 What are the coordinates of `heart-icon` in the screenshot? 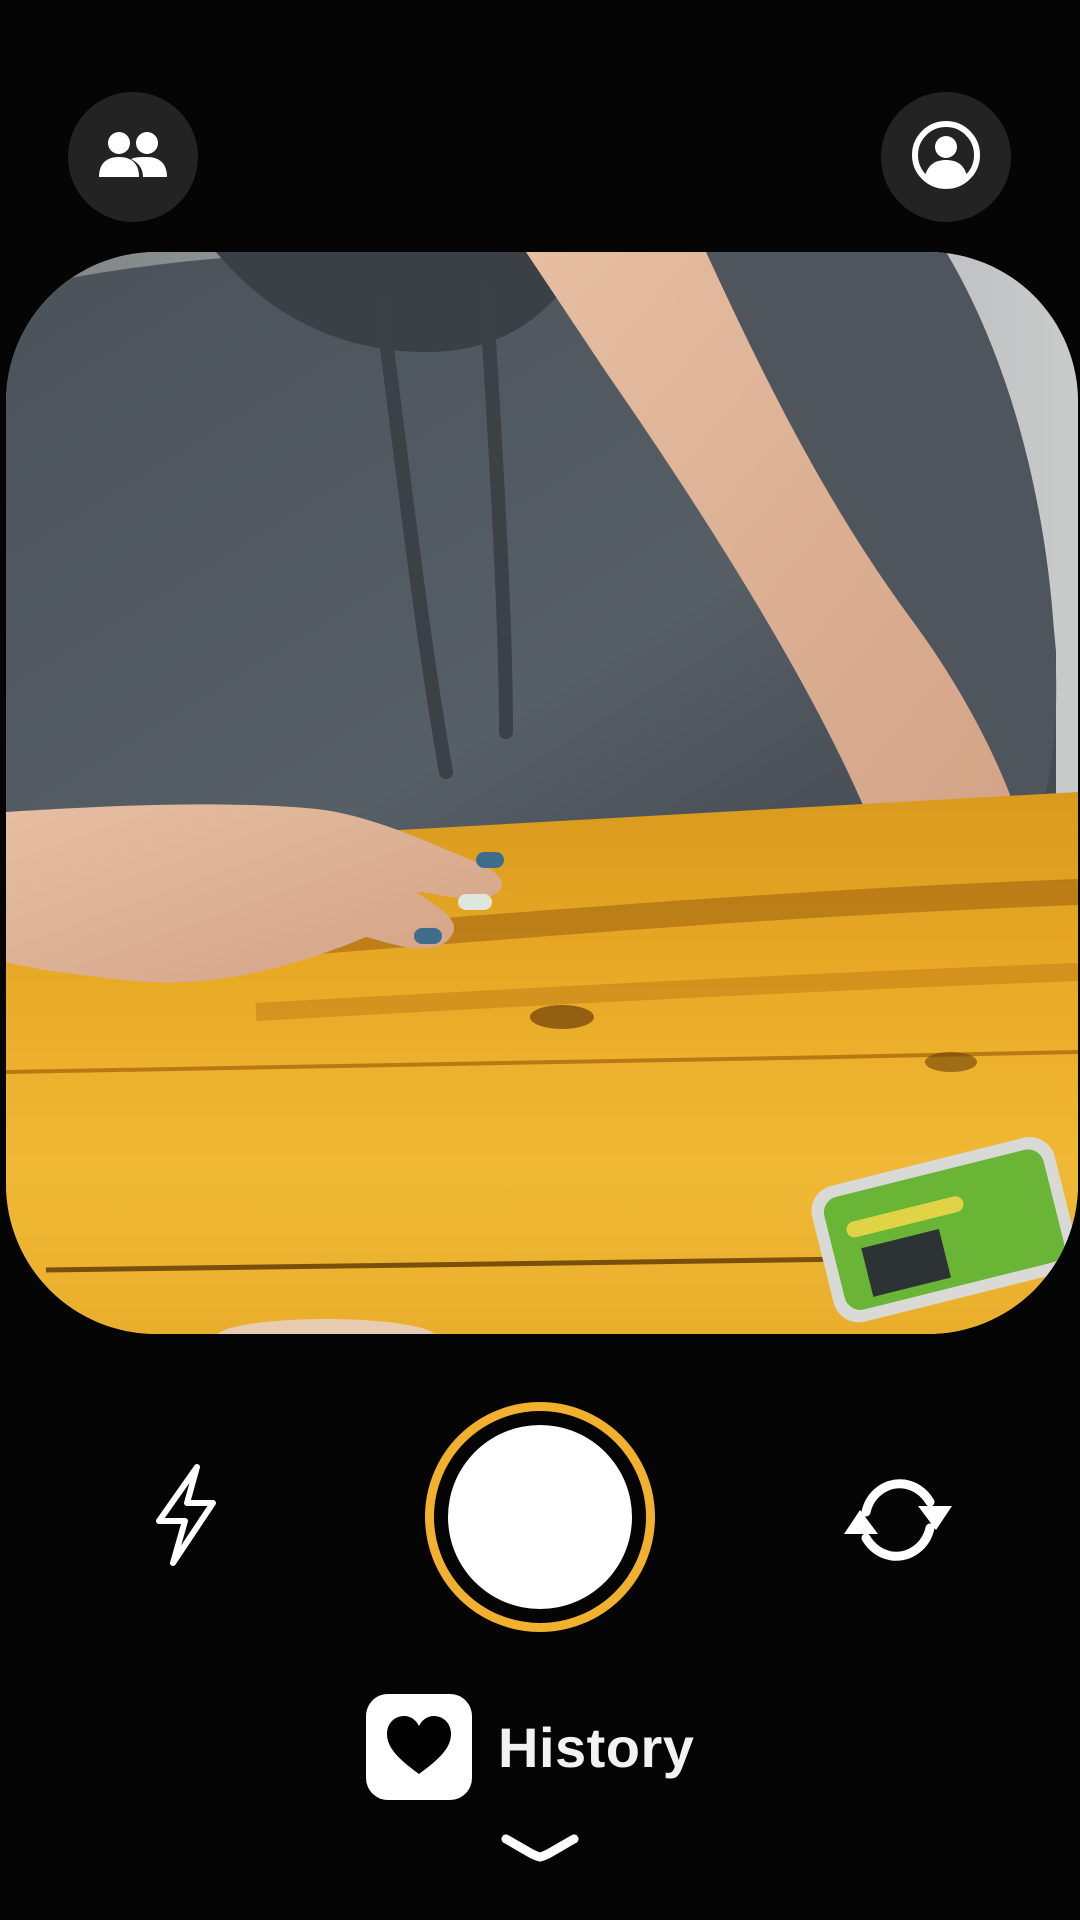 It's located at (419, 1747).